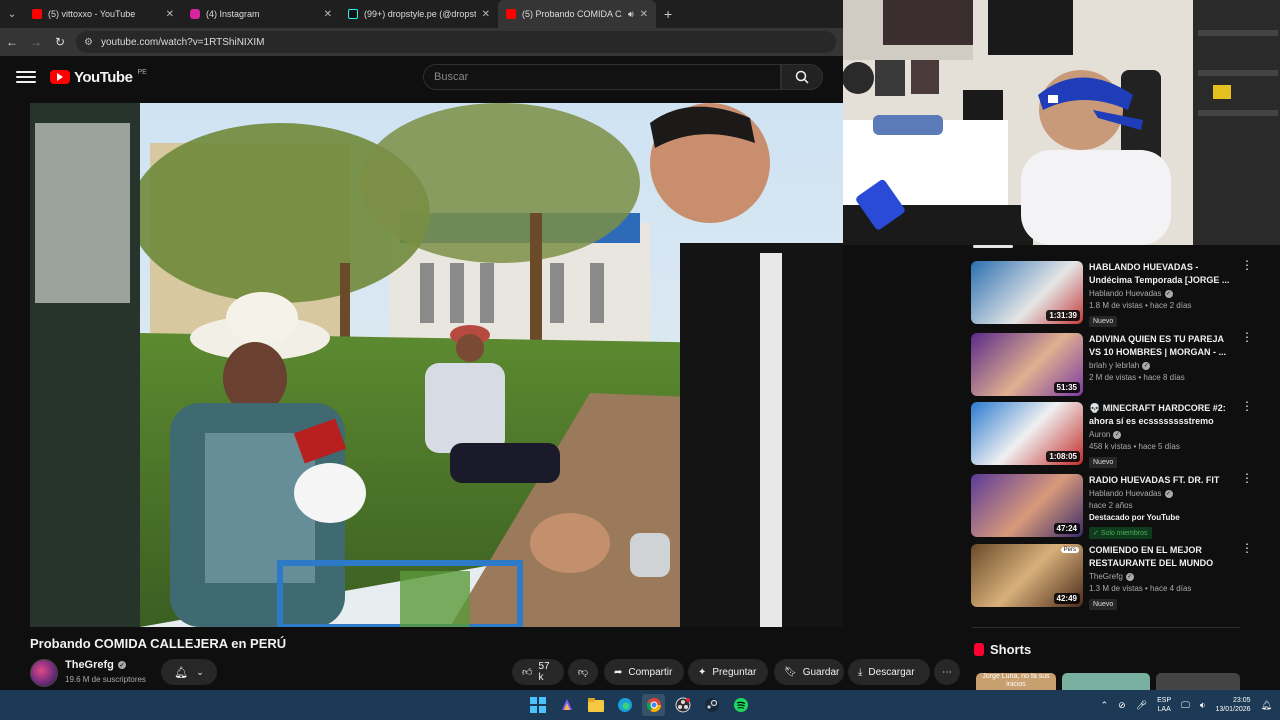 This screenshot has height=720, width=1280. I want to click on chip-underline, so click(993, 246).